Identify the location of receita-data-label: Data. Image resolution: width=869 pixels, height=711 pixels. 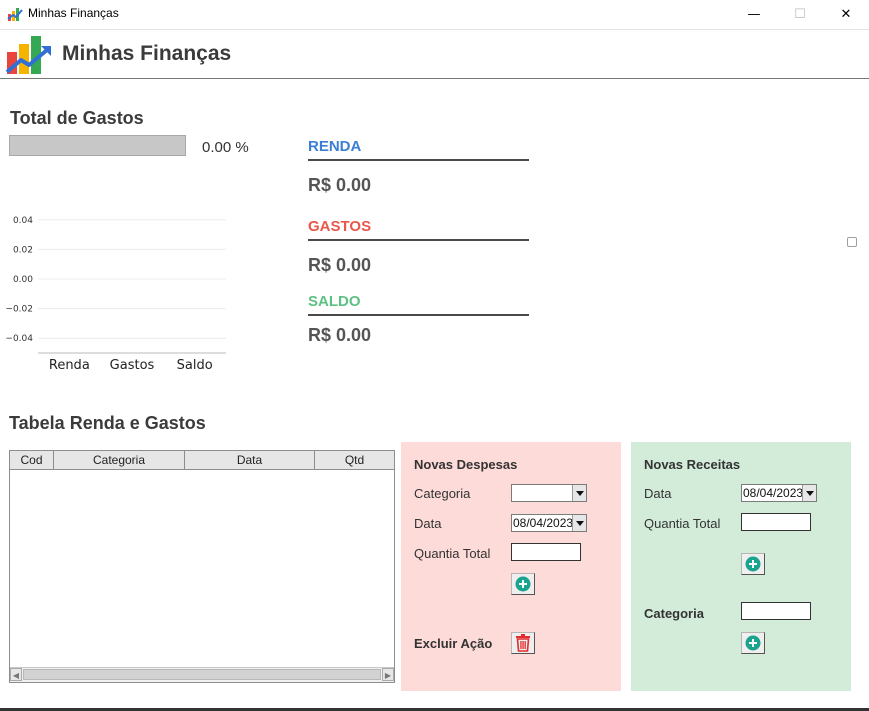
(658, 493).